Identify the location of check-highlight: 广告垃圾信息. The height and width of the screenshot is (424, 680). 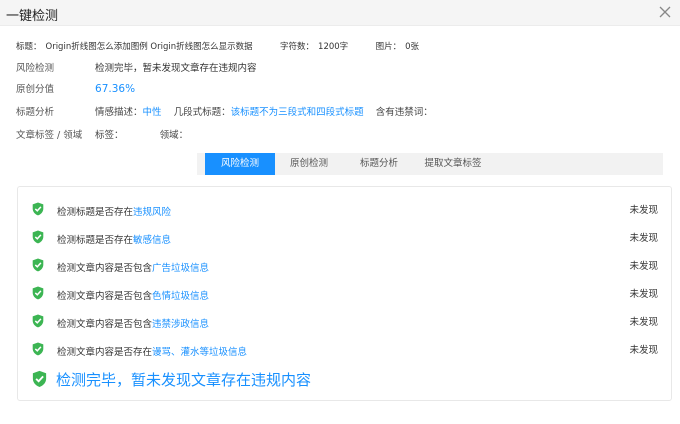
(181, 268).